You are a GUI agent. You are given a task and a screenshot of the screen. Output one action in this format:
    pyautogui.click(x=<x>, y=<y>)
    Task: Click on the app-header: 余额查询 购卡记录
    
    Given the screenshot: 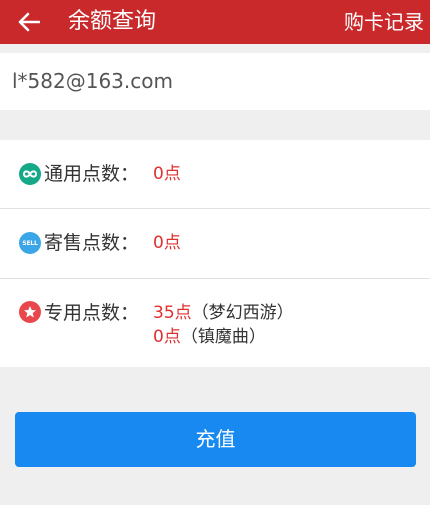 What is the action you would take?
    pyautogui.click(x=215, y=22)
    